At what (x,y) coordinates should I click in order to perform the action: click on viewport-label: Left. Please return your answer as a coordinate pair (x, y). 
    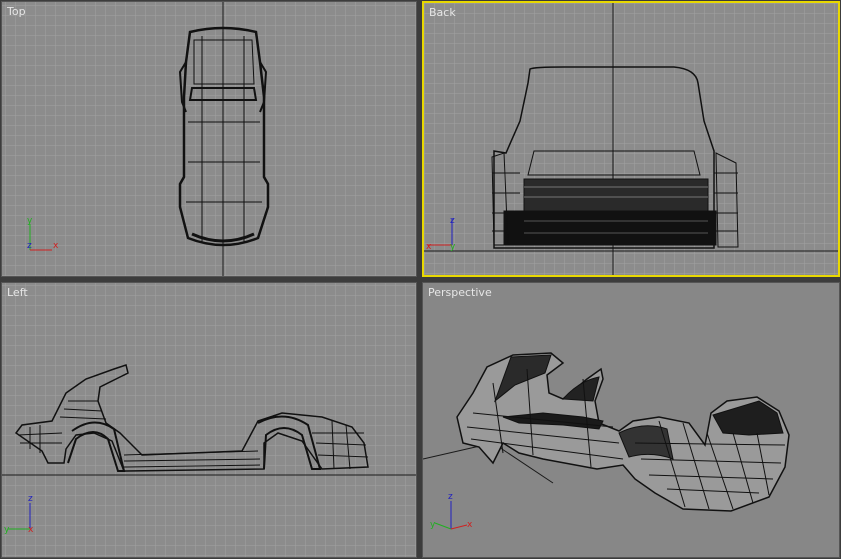
    Looking at the image, I should click on (17, 292).